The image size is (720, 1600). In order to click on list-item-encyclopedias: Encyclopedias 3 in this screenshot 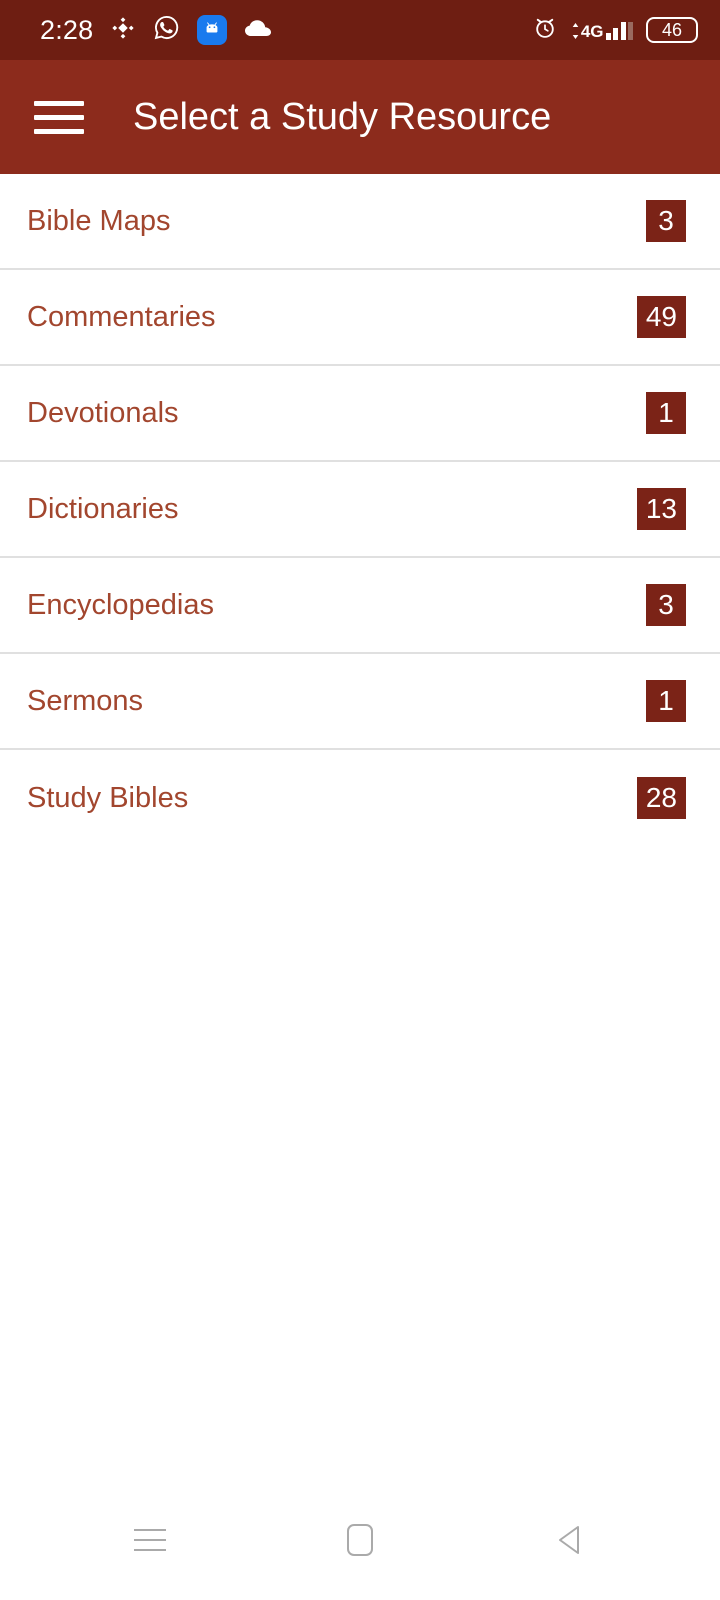, I will do `click(360, 606)`.